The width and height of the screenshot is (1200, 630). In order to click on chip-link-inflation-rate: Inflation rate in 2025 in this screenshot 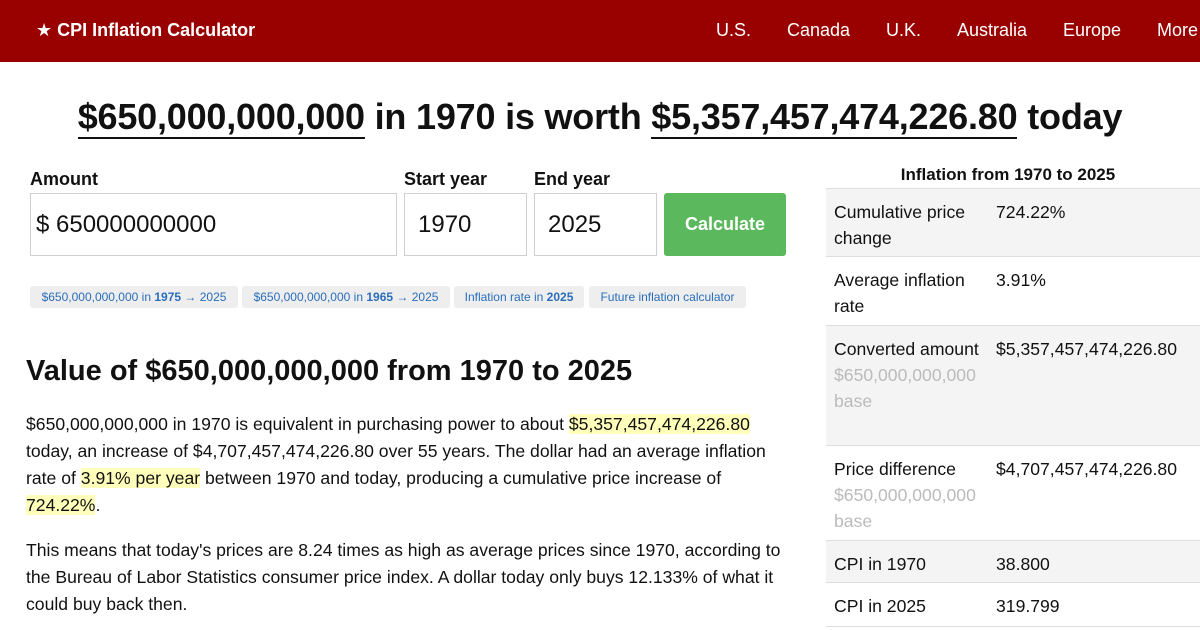, I will do `click(519, 297)`.